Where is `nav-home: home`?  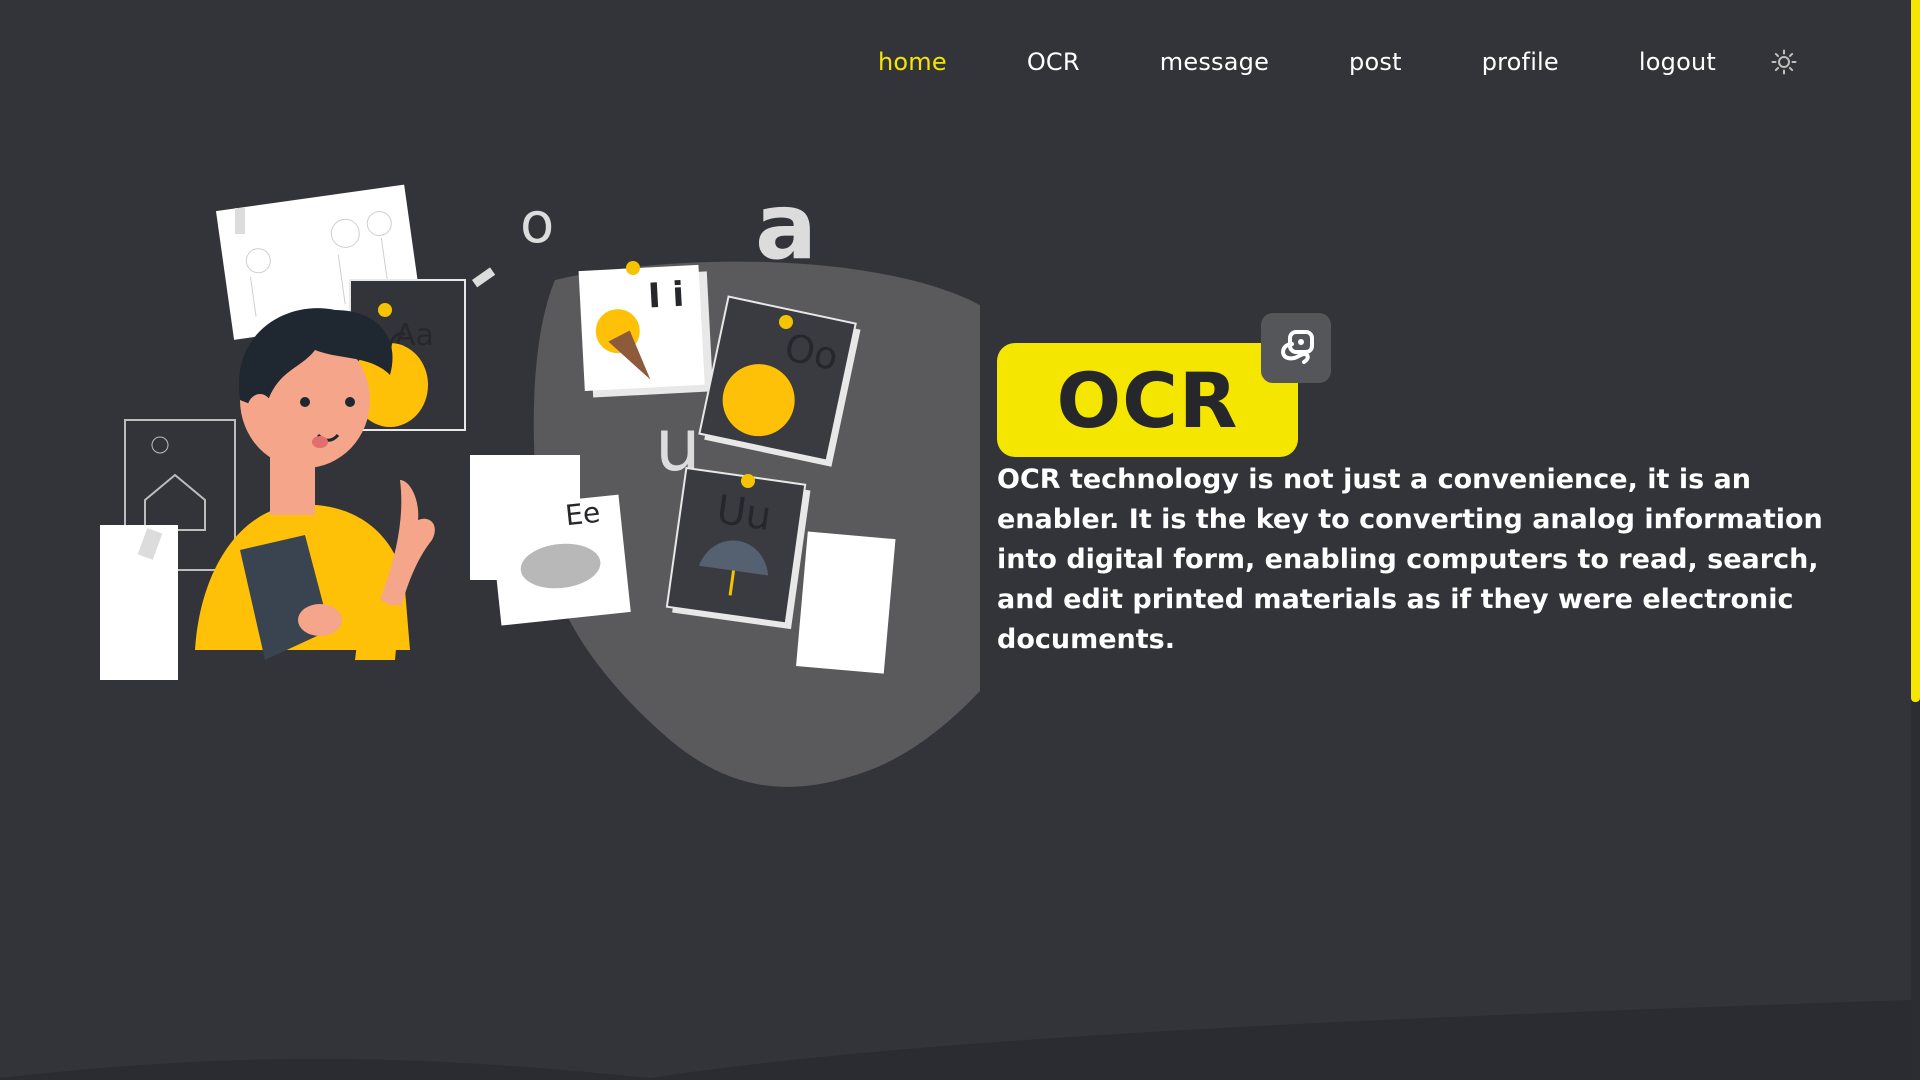 nav-home: home is located at coordinates (912, 62).